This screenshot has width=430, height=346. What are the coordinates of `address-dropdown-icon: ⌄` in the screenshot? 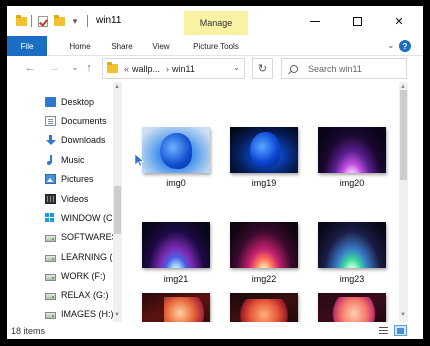 It's located at (236, 67).